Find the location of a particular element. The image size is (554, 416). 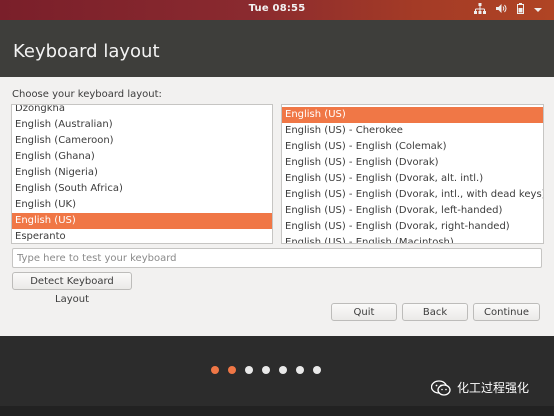

watermark-text: 化工过程强化 is located at coordinates (493, 388).